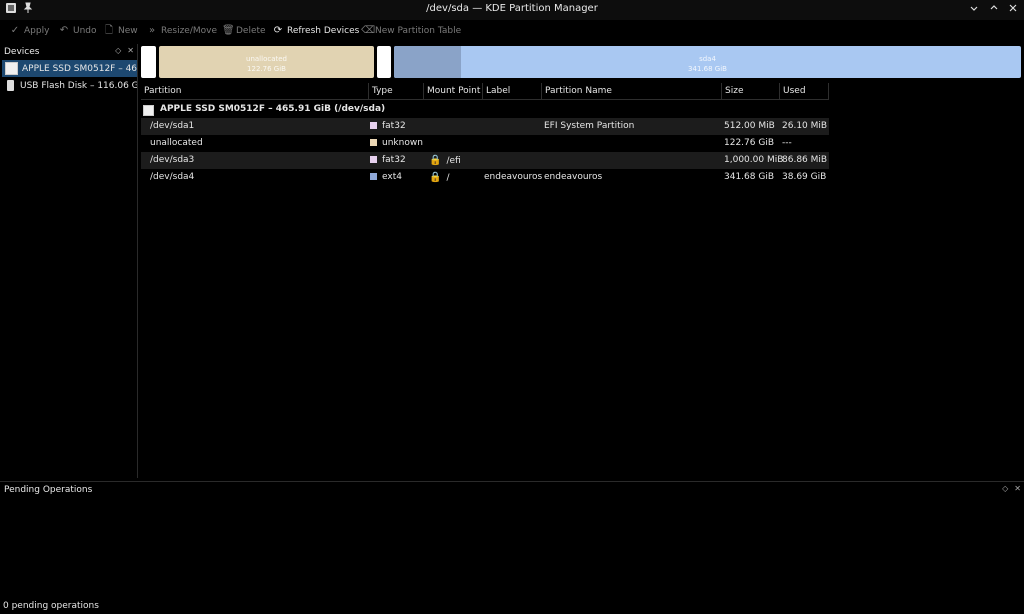  I want to click on apply-button: ✓ Apply, so click(30, 31).